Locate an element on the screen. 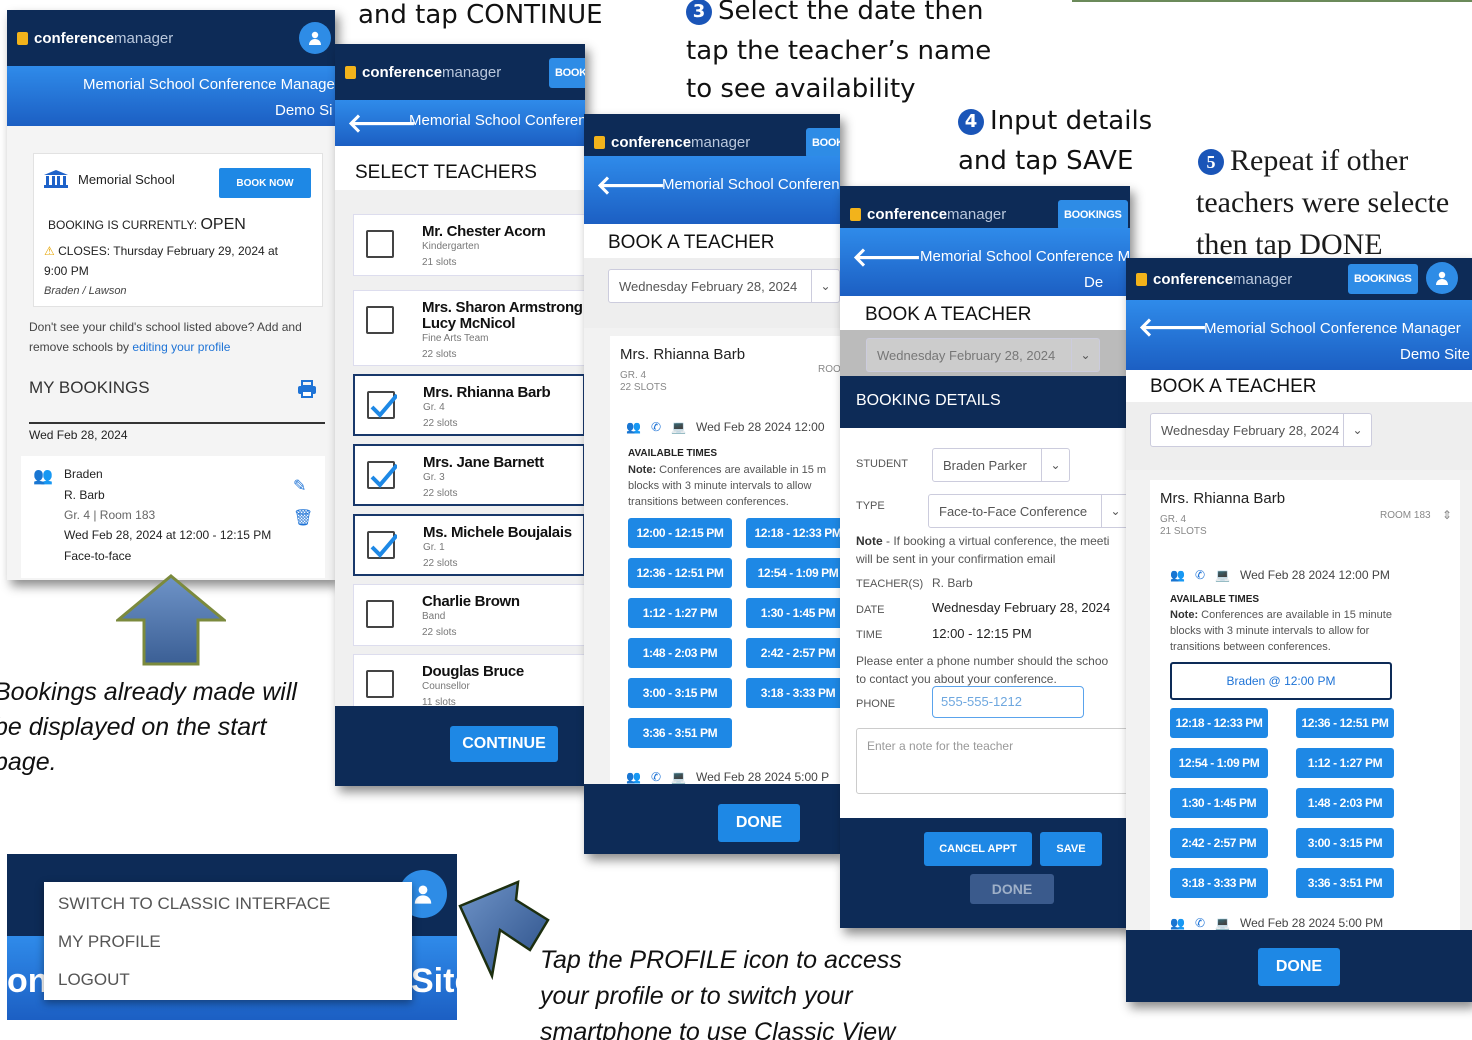 The width and height of the screenshot is (1472, 1040). teacher-subject: Band is located at coordinates (434, 616).